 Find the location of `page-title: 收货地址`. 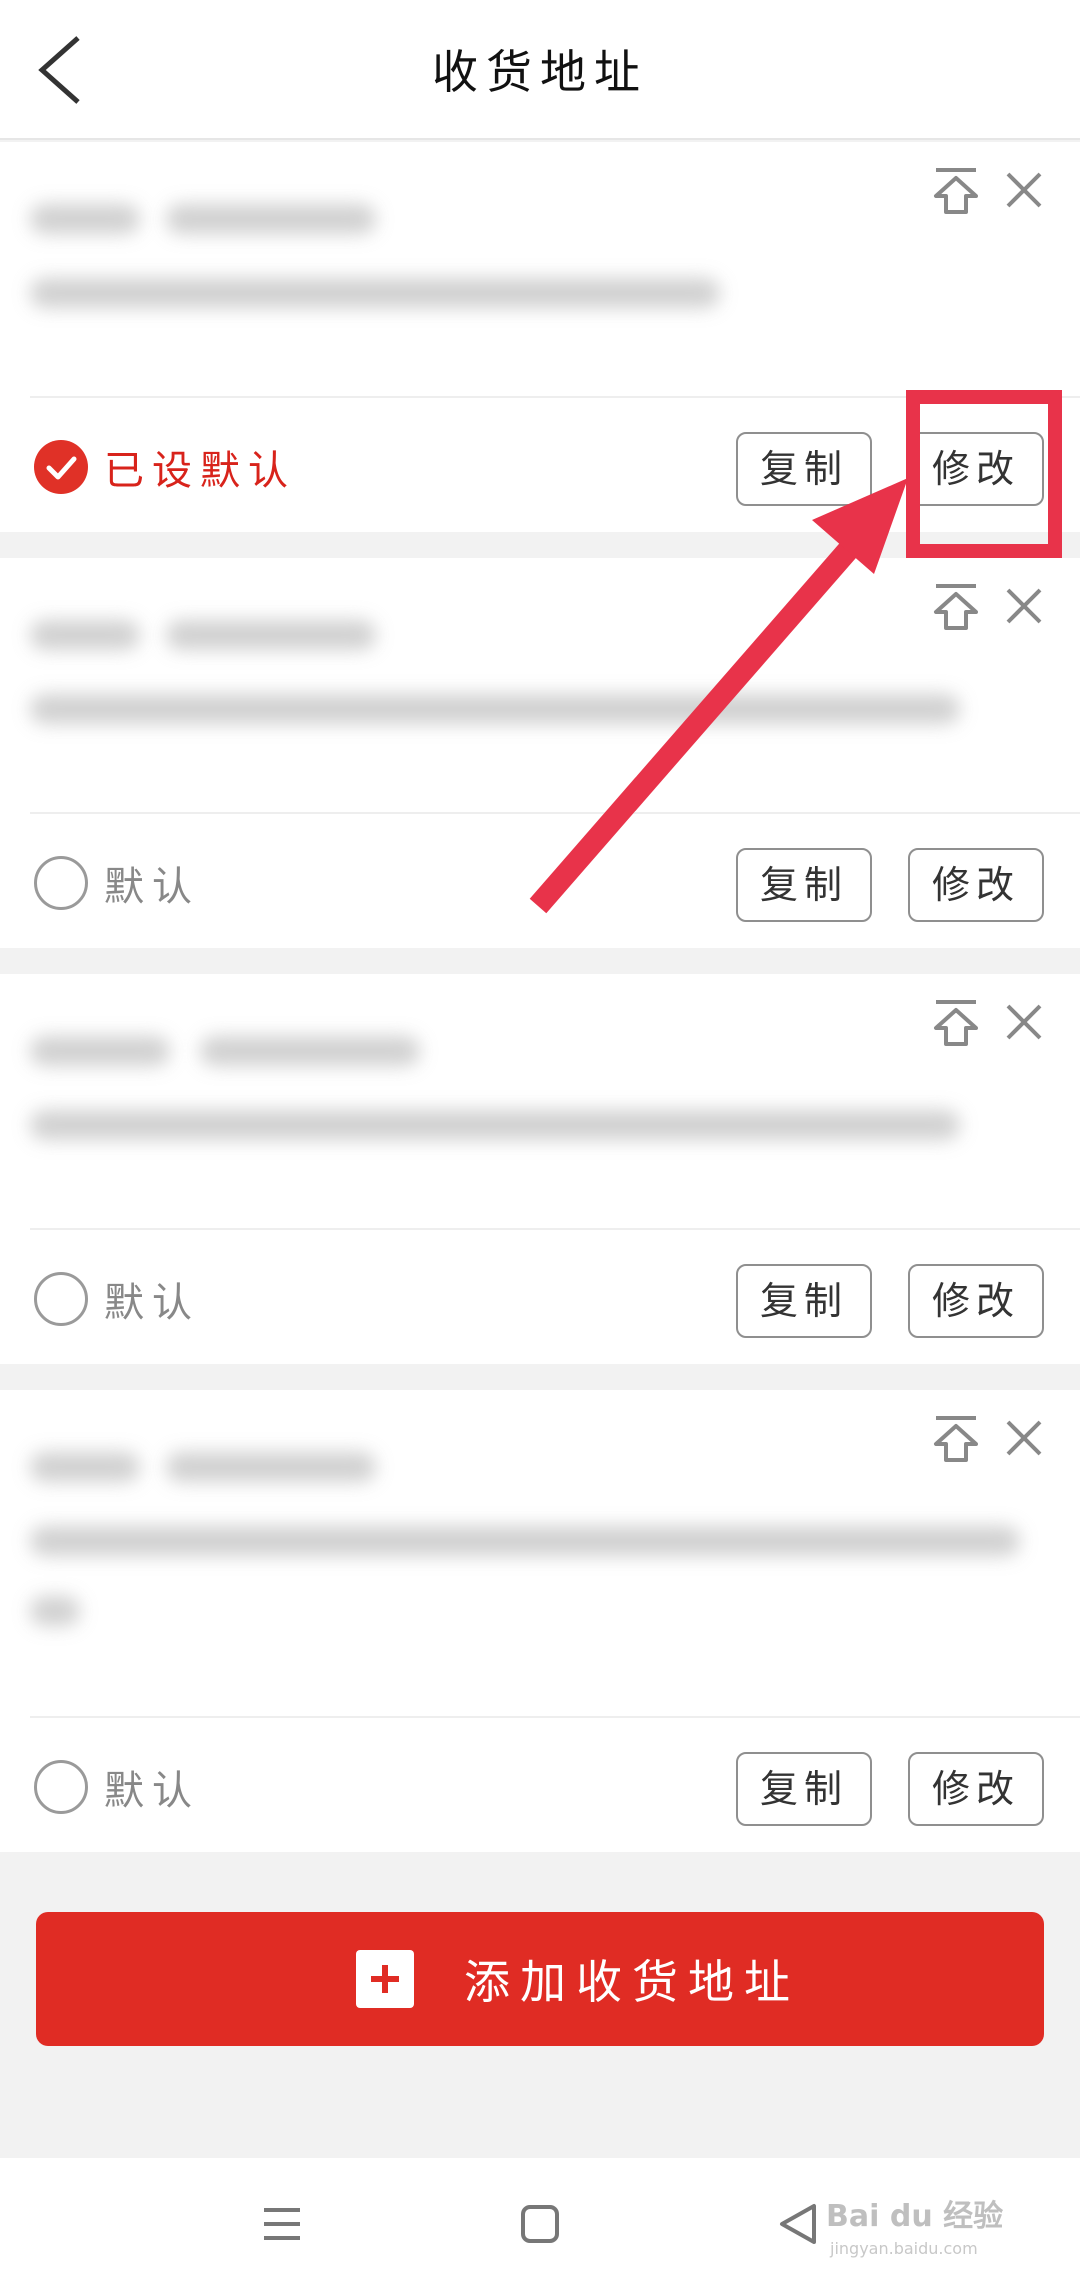

page-title: 收货地址 is located at coordinates (540, 72).